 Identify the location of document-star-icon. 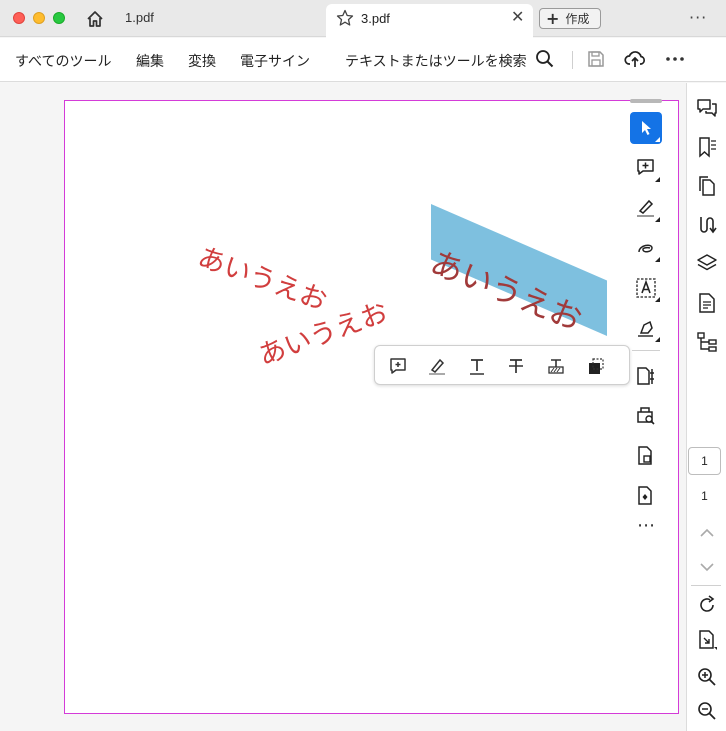
(645, 495).